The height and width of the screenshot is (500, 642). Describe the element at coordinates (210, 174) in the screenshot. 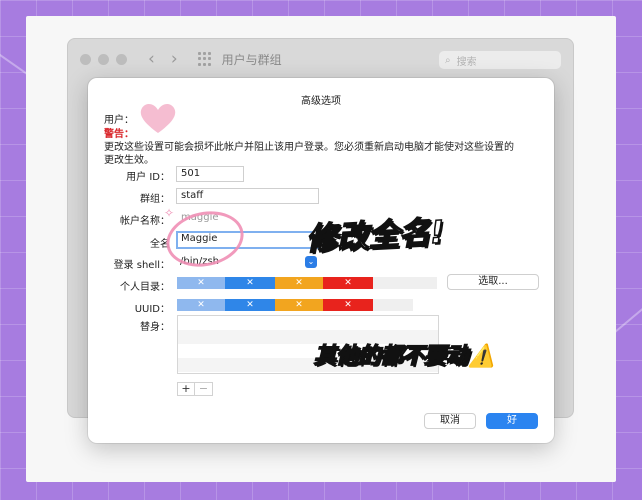

I see `user-id-field: 501` at that location.